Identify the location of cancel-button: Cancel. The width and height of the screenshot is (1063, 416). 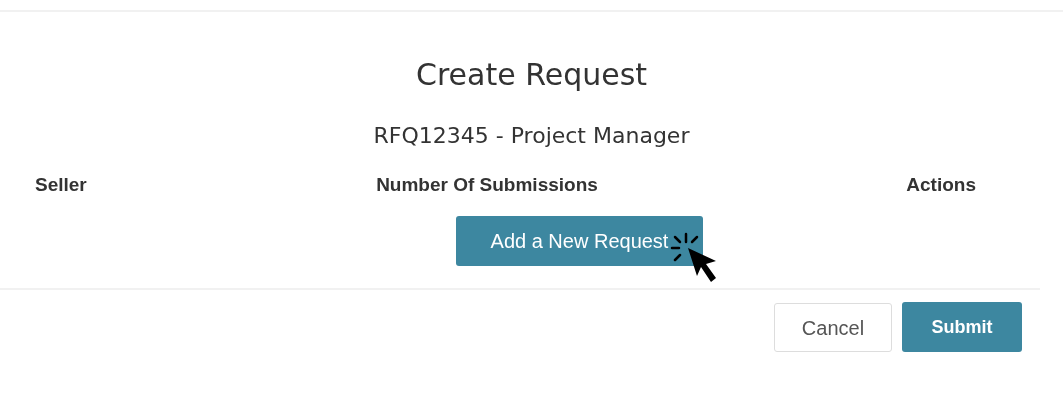
(833, 327).